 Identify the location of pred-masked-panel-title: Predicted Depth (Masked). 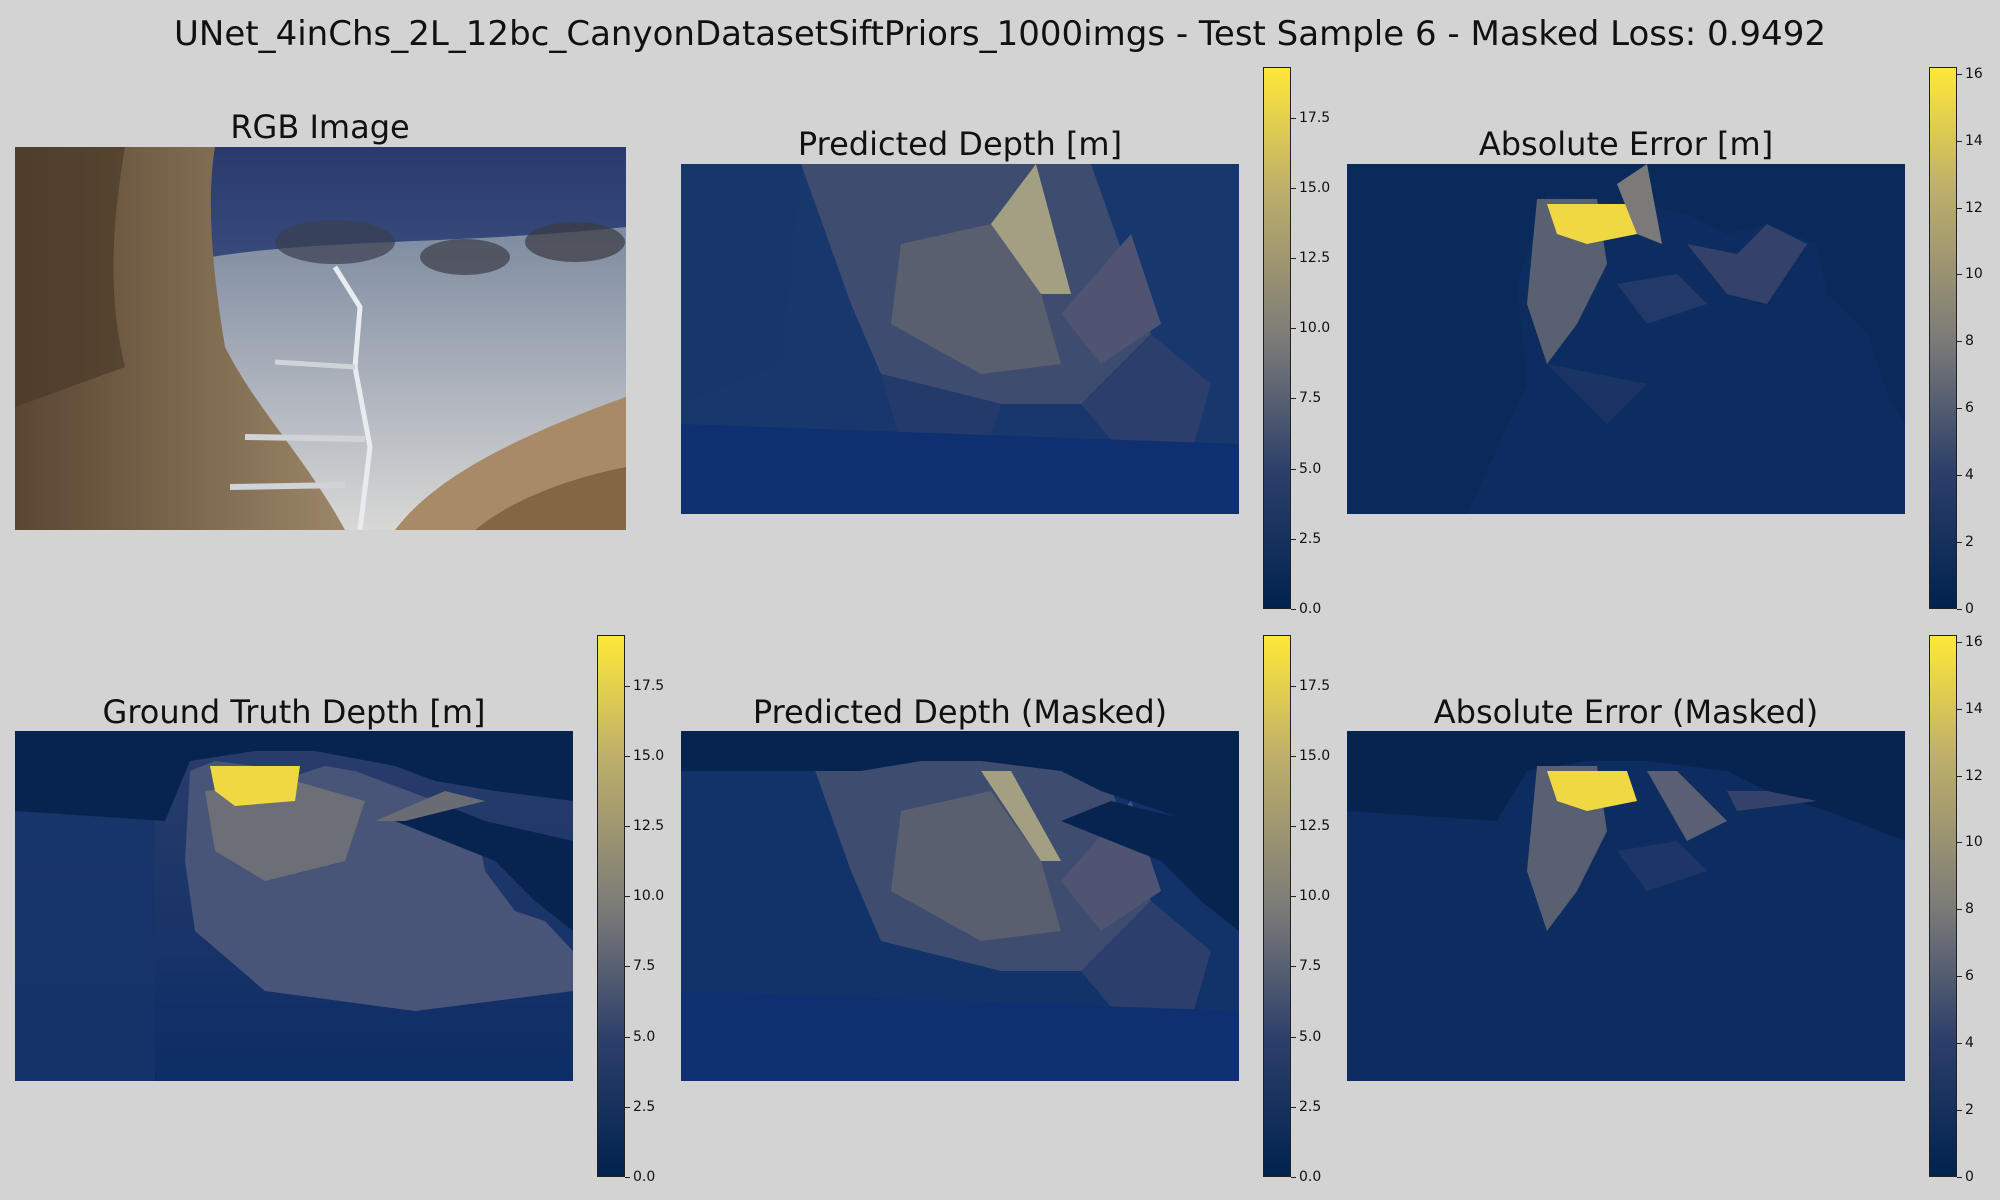
(960, 712).